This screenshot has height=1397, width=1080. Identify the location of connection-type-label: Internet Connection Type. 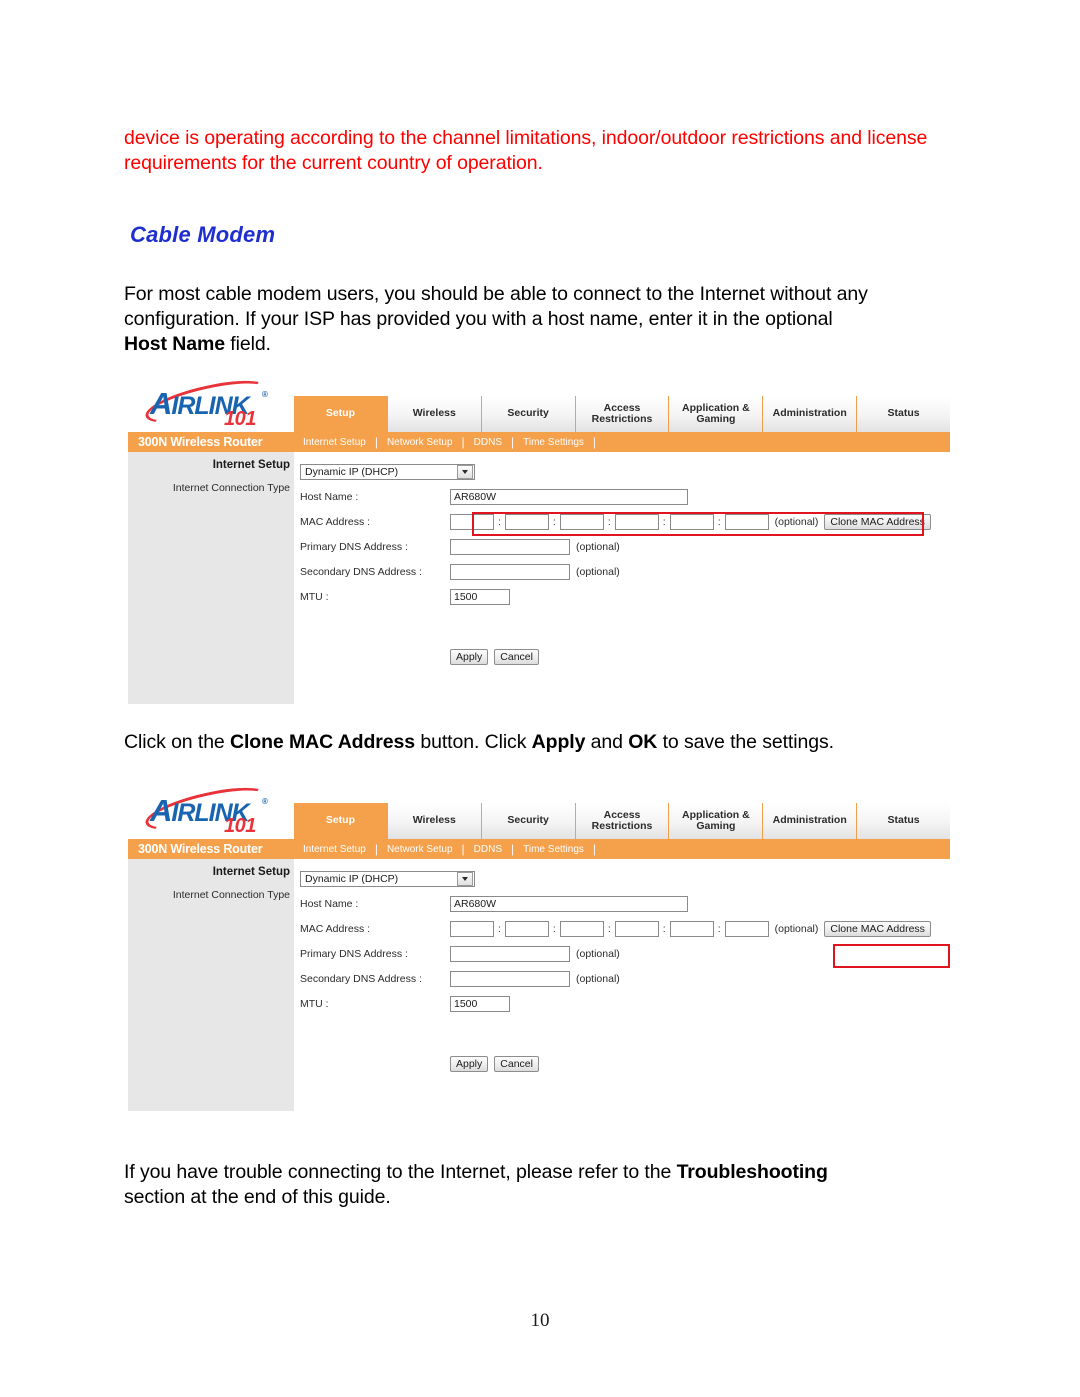
(231, 895).